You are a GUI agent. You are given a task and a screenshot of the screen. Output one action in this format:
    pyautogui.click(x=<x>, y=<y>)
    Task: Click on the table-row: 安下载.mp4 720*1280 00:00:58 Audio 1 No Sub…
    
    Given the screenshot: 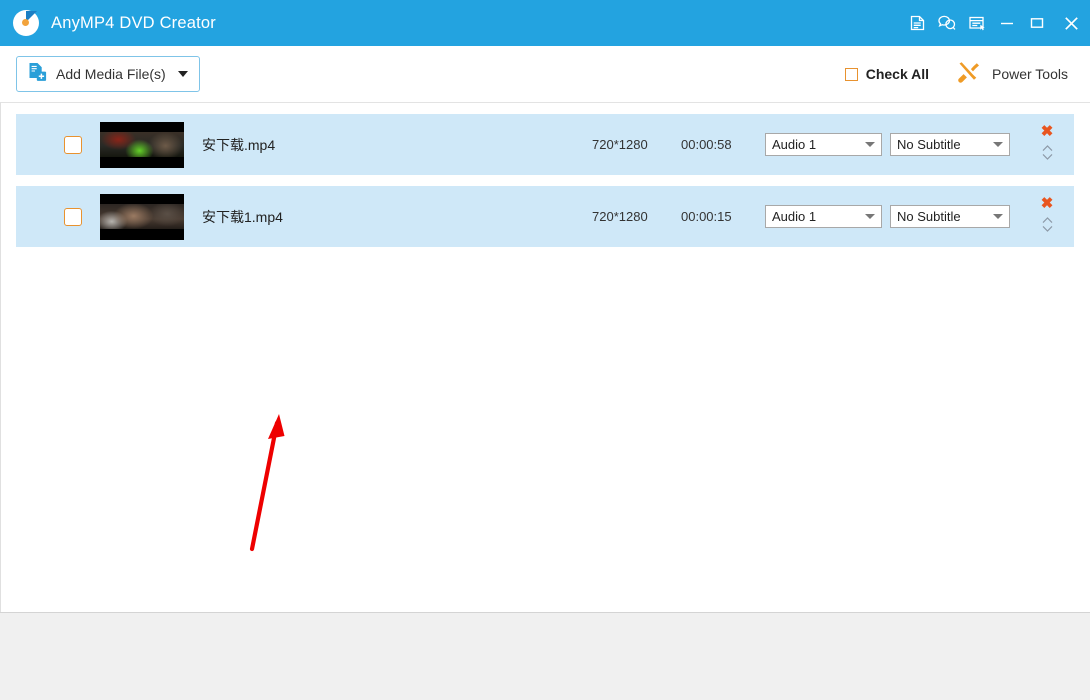 What is the action you would take?
    pyautogui.click(x=545, y=144)
    